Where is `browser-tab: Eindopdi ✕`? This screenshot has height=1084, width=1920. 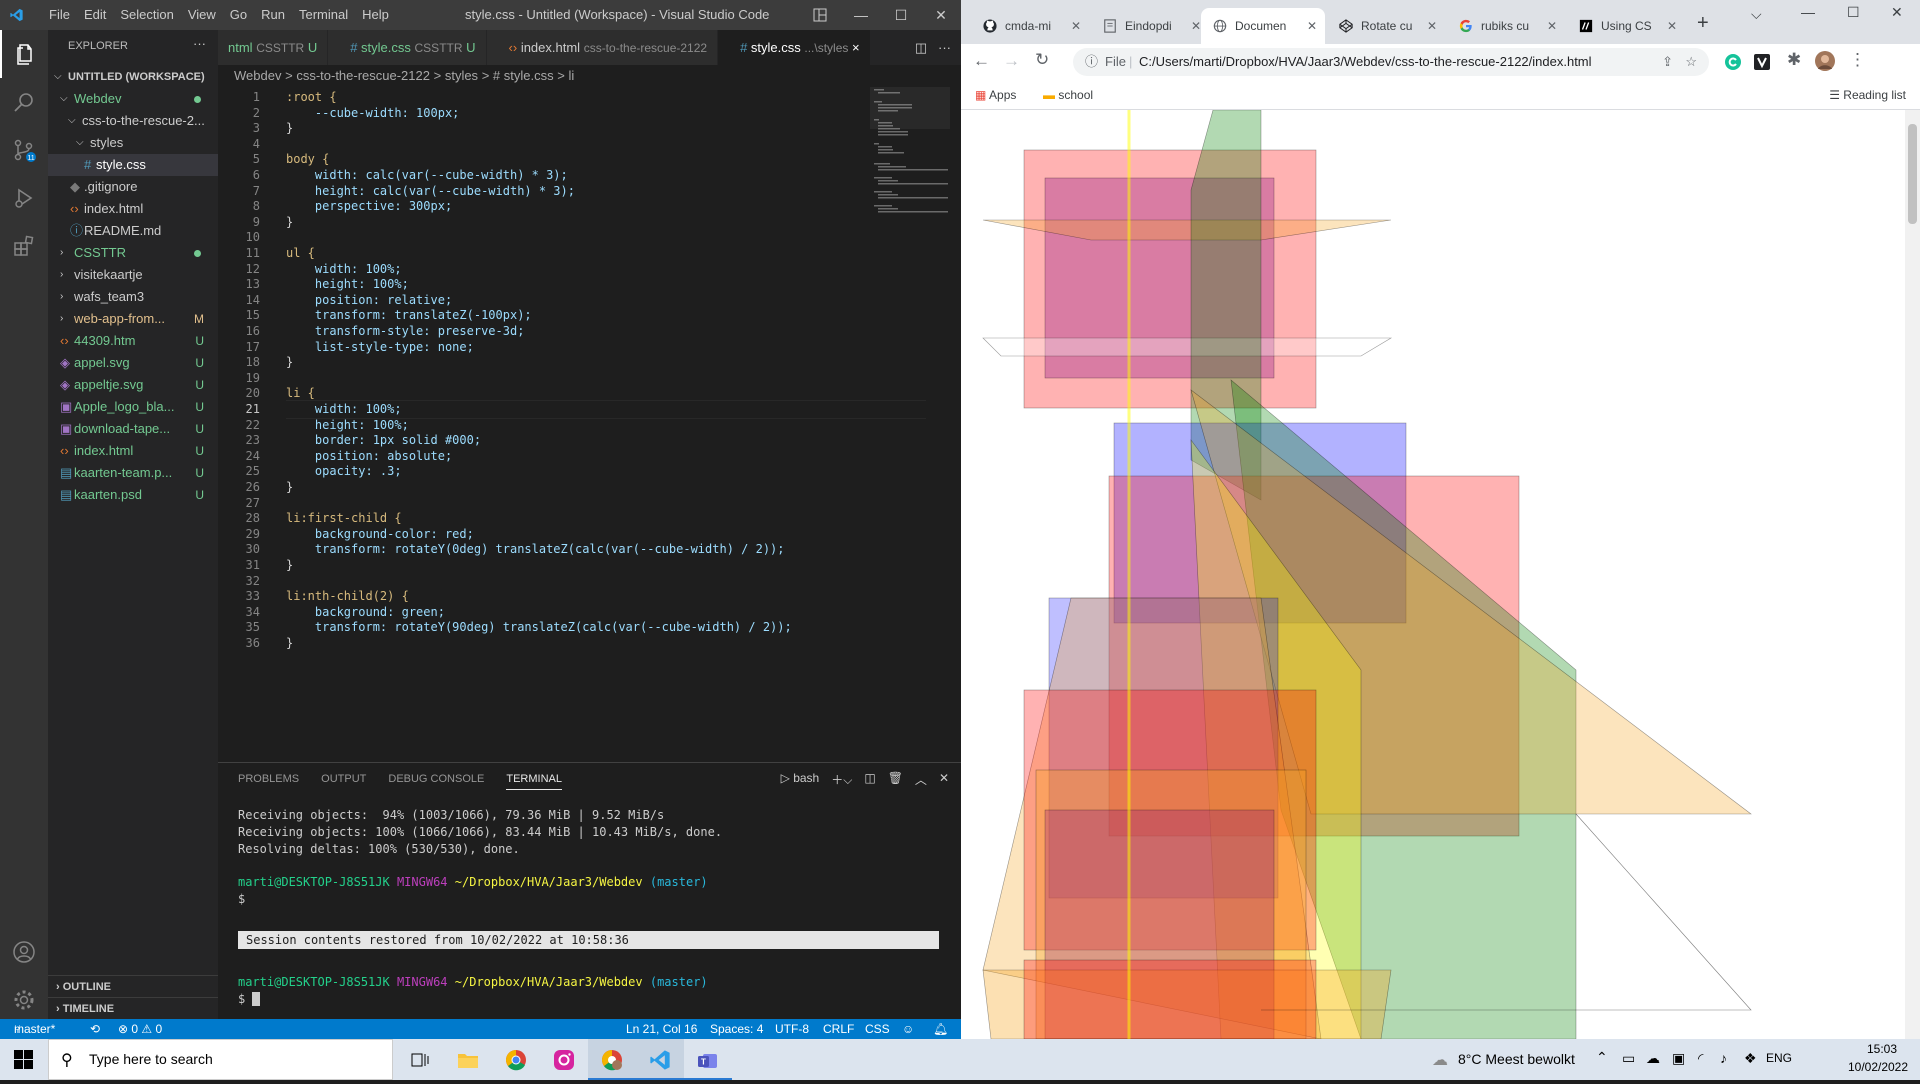
browser-tab: Eindopdi ✕ is located at coordinates (1150, 26).